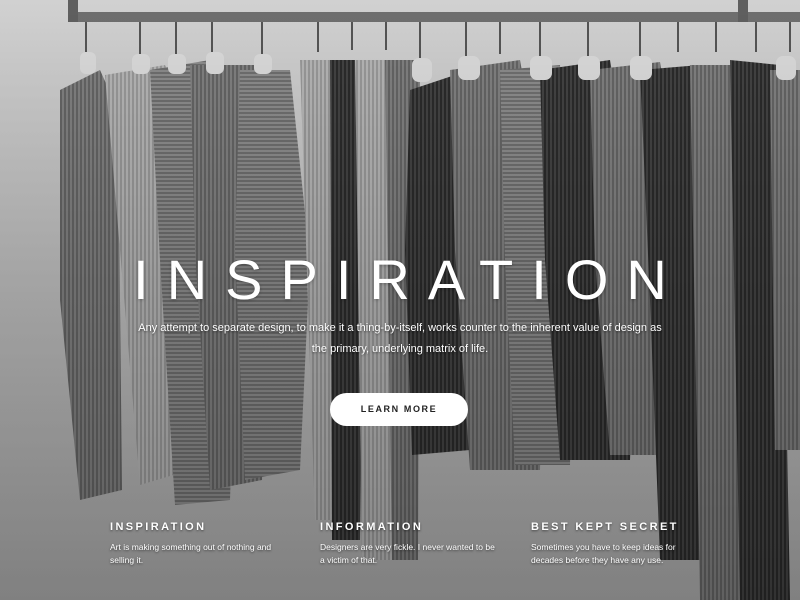  Describe the element at coordinates (372, 527) in the screenshot. I see `feature-heading: INFORMATION` at that location.